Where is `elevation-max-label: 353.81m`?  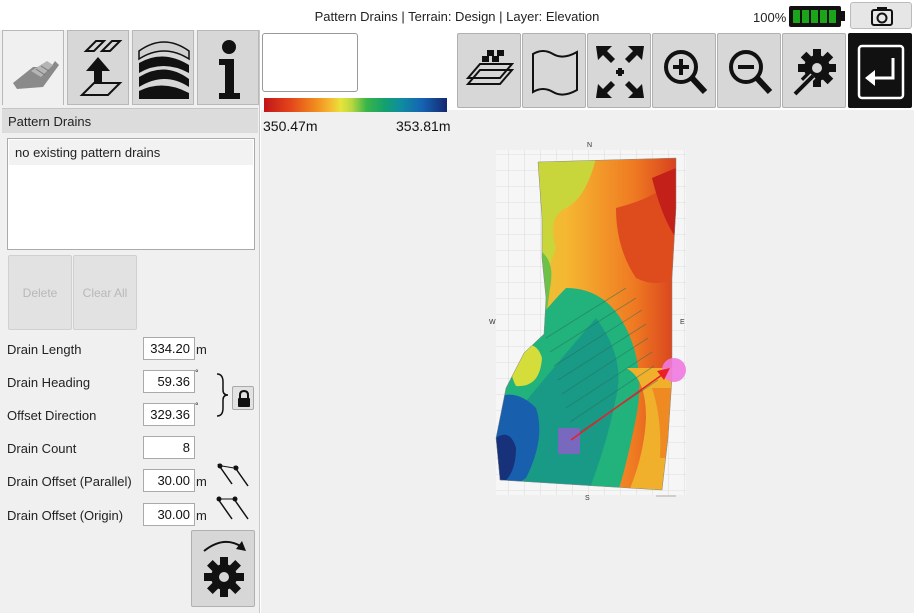 elevation-max-label: 353.81m is located at coordinates (423, 126).